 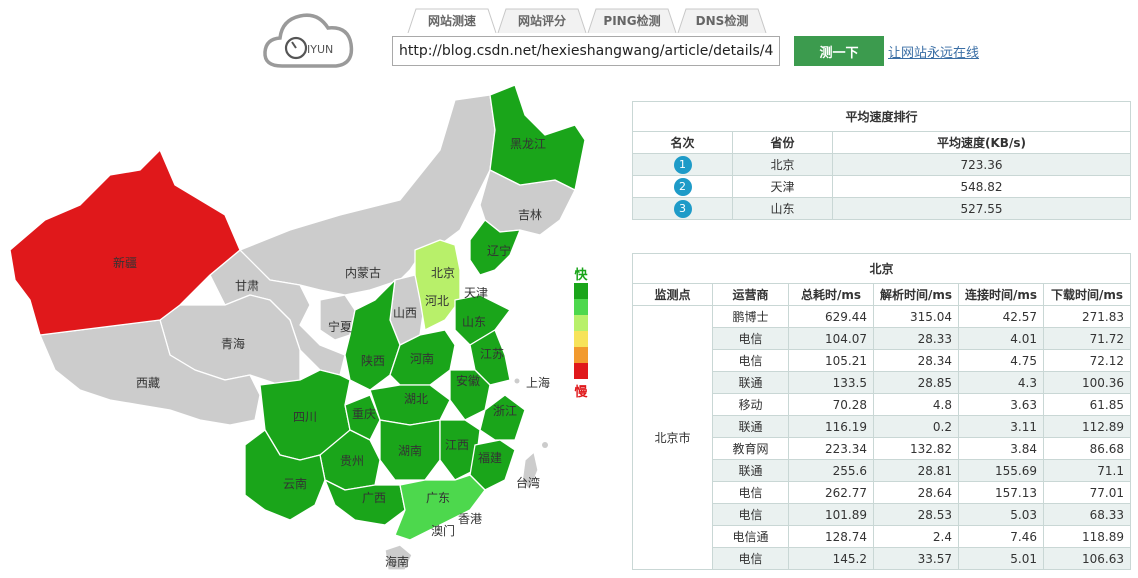 I want to click on label-taiwan: 台湾, so click(x=528, y=482).